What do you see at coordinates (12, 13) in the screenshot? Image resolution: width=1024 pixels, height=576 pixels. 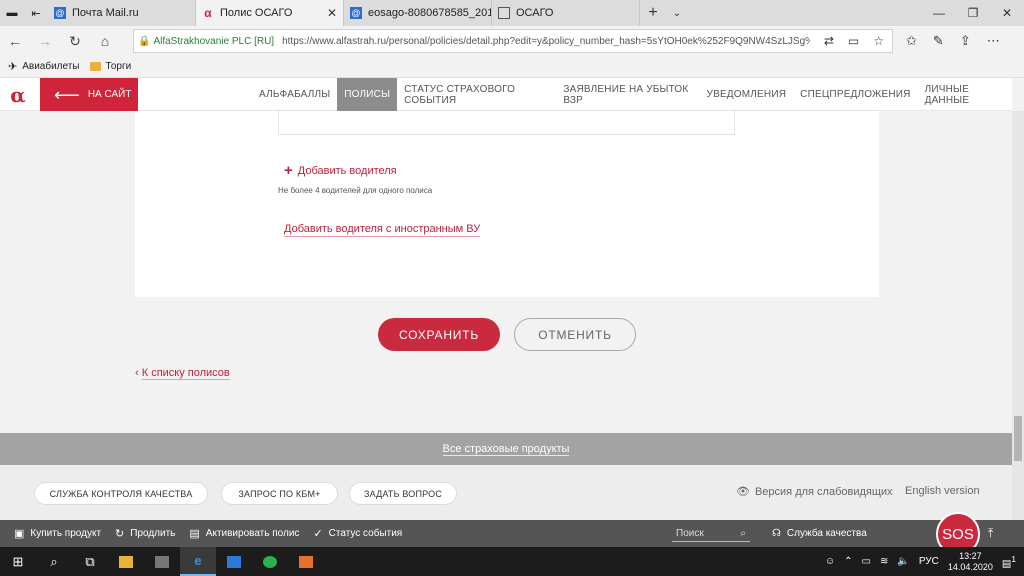 I see `tab-actions-icon: ▬` at bounding box center [12, 13].